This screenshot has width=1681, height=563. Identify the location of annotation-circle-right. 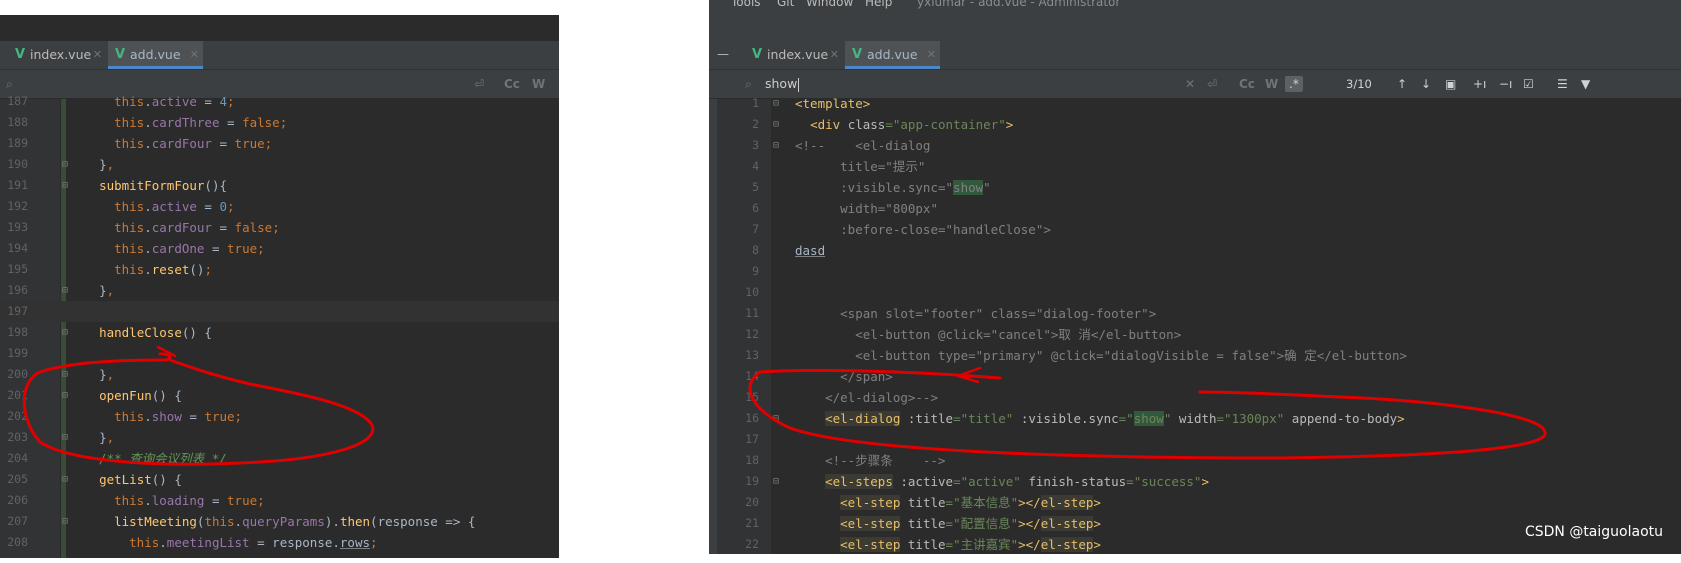
(1147, 414).